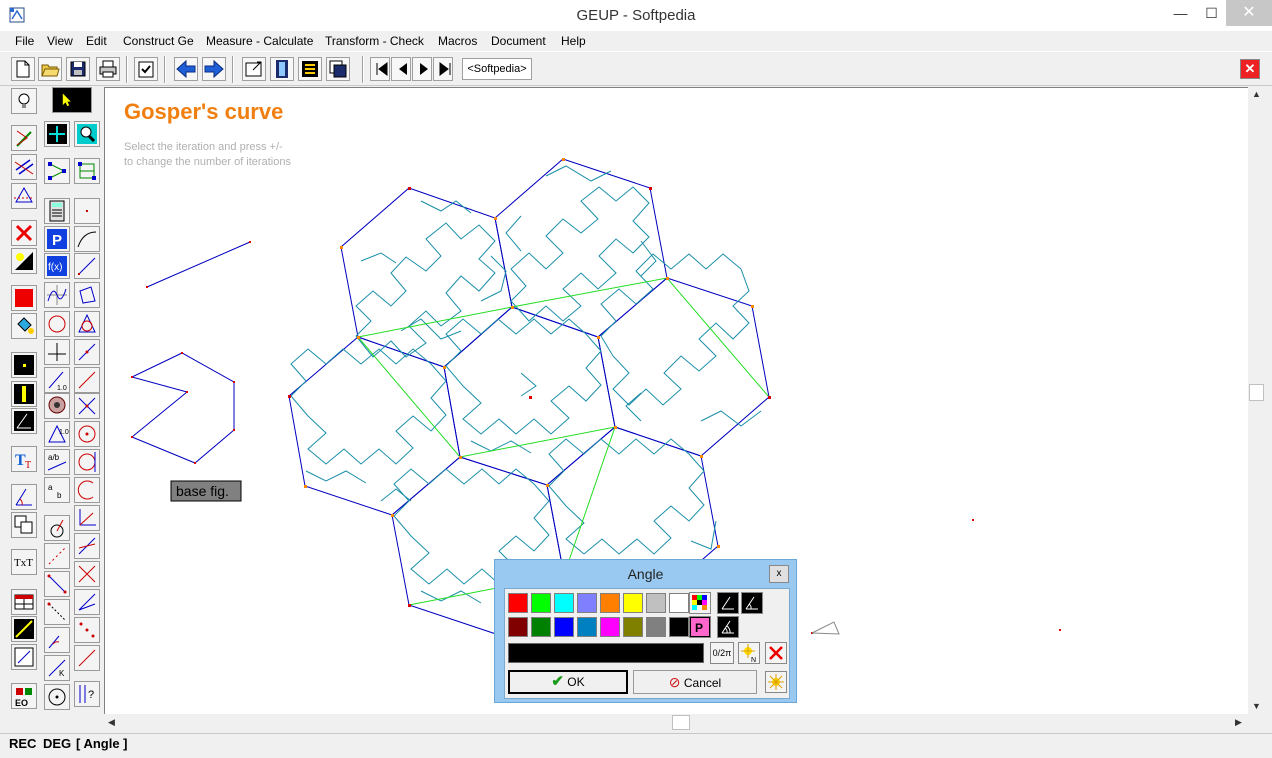  Describe the element at coordinates (57, 584) in the screenshot. I see `segment-points-tool` at that location.